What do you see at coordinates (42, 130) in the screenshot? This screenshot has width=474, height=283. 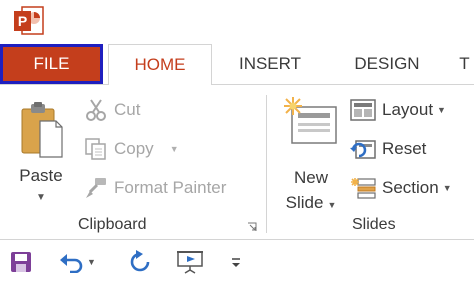 I see `paste-icon` at bounding box center [42, 130].